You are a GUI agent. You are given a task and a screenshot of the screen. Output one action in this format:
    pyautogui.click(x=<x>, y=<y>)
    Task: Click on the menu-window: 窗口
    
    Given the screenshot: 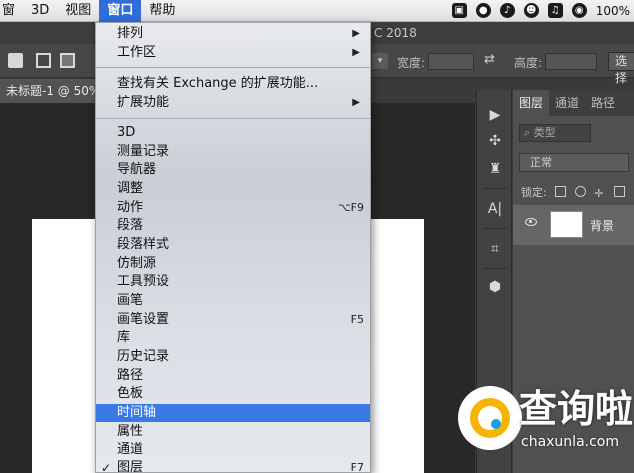 What is the action you would take?
    pyautogui.click(x=120, y=11)
    